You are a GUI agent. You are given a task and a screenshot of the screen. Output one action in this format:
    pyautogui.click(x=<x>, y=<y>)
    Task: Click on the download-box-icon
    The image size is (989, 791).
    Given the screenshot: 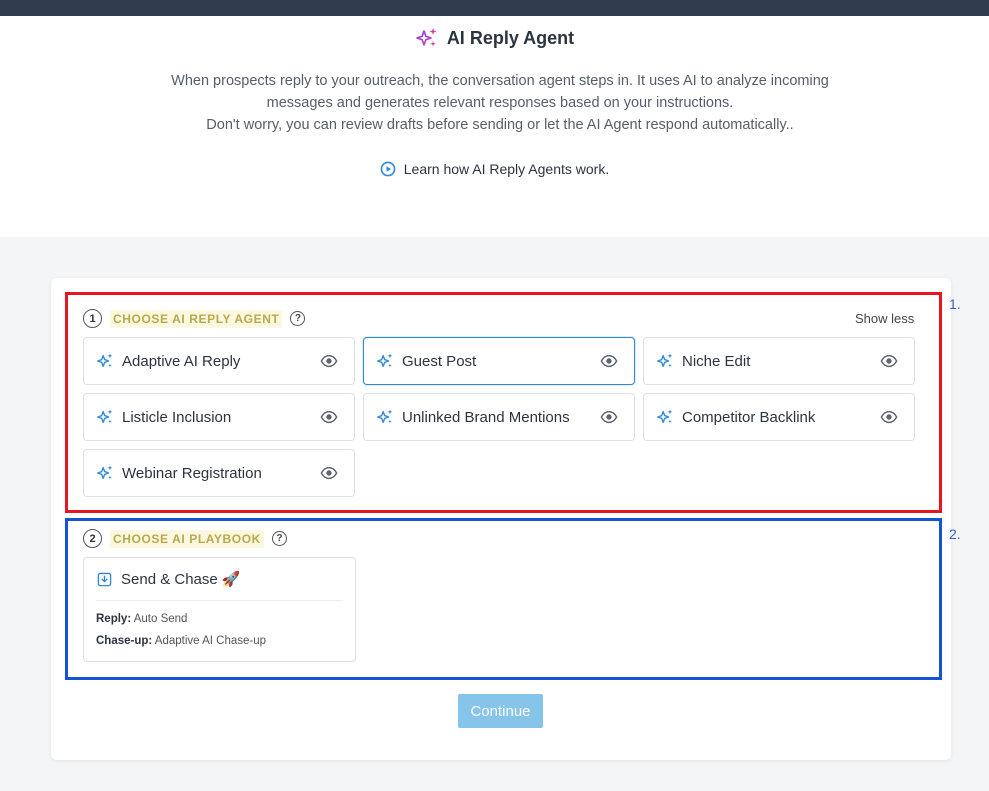 What is the action you would take?
    pyautogui.click(x=104, y=579)
    